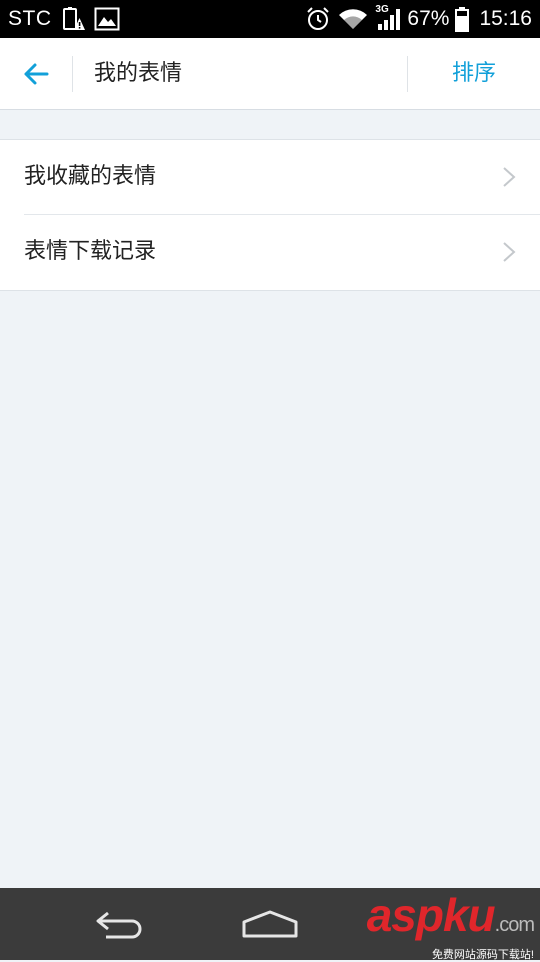  I want to click on list-item-favorite-stickers: 我收藏的表情, so click(270, 177).